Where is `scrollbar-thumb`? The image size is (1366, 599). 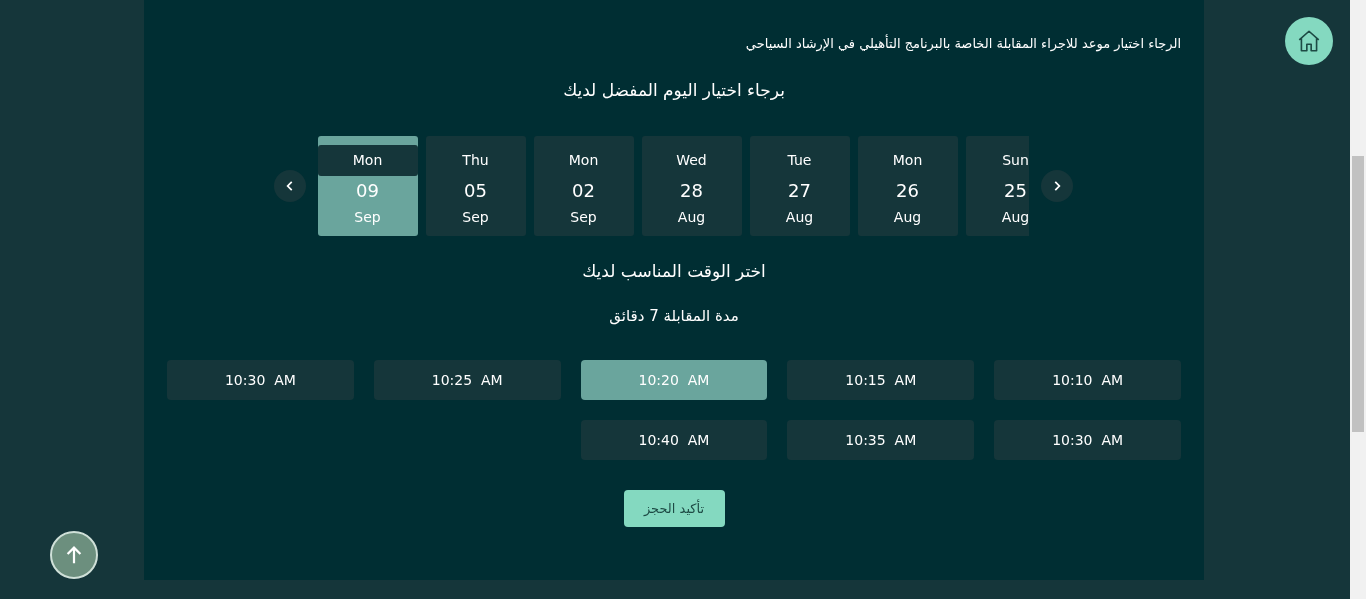
scrollbar-thumb is located at coordinates (1358, 294).